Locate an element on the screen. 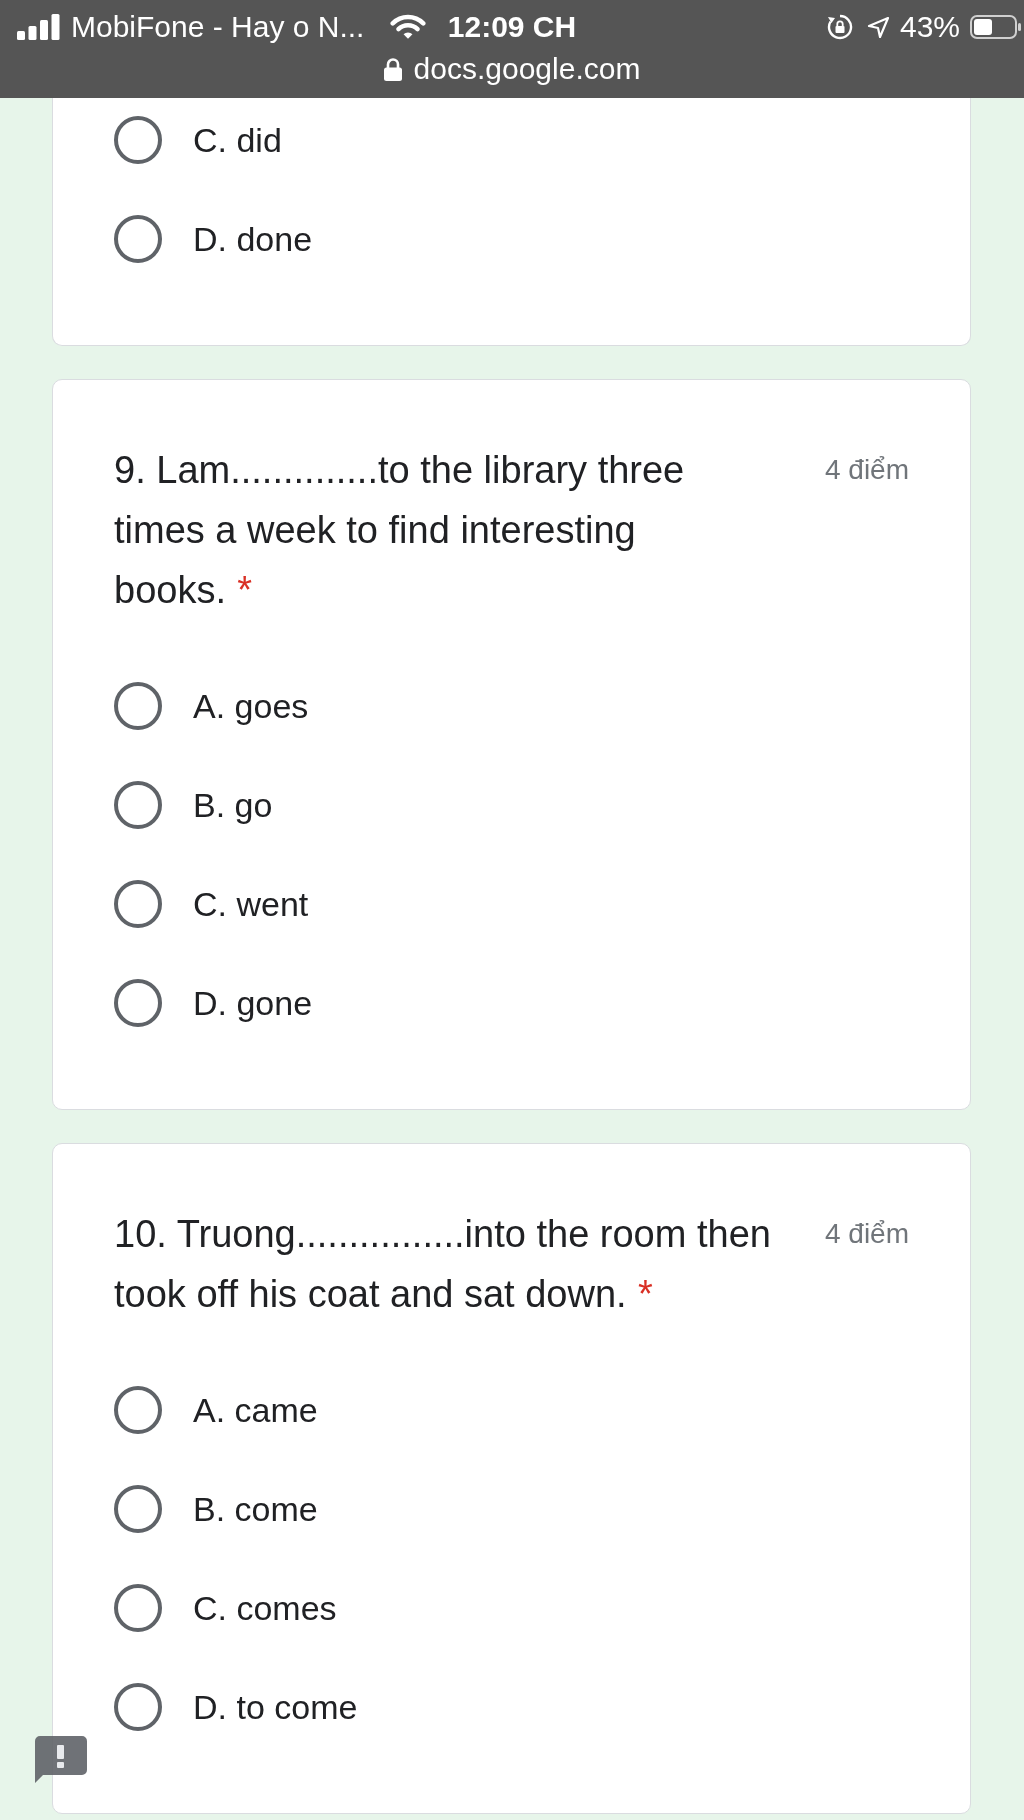 This screenshot has height=1820, width=1024. question-title: 10. Truong................into the room then took off his coat and sat down. * is located at coordinates (443, 1264).